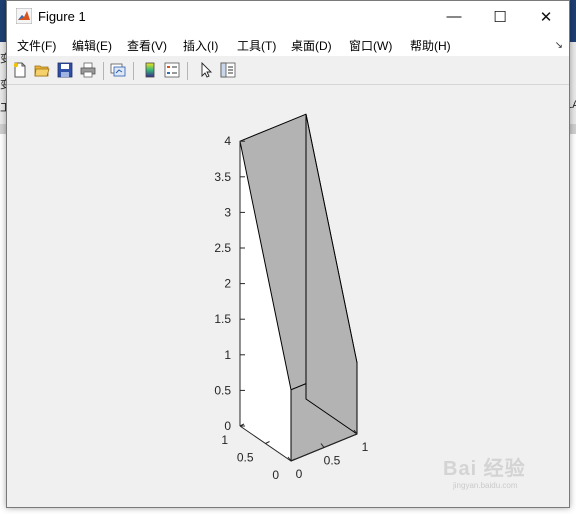 The image size is (576, 514). What do you see at coordinates (42, 70) in the screenshot?
I see `open-file-icon` at bounding box center [42, 70].